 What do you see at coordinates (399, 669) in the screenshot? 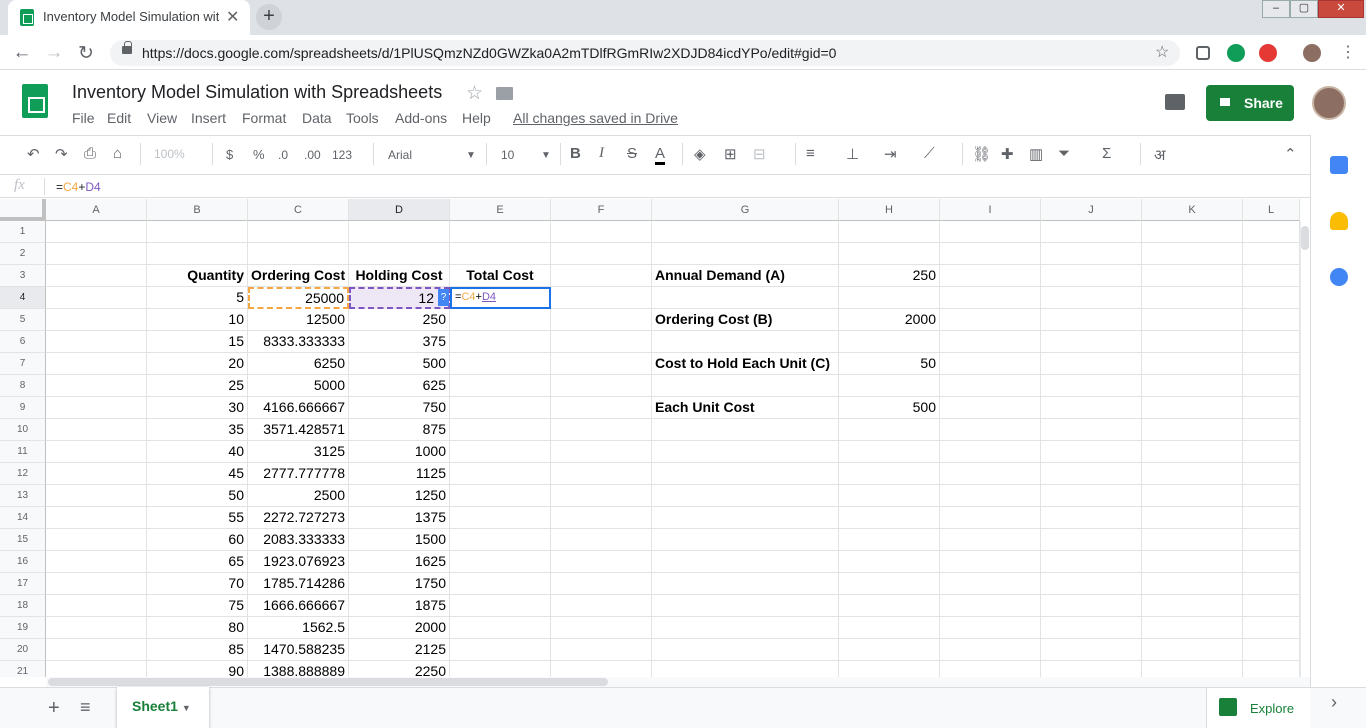
I see `cell-holding-cost: 2250` at bounding box center [399, 669].